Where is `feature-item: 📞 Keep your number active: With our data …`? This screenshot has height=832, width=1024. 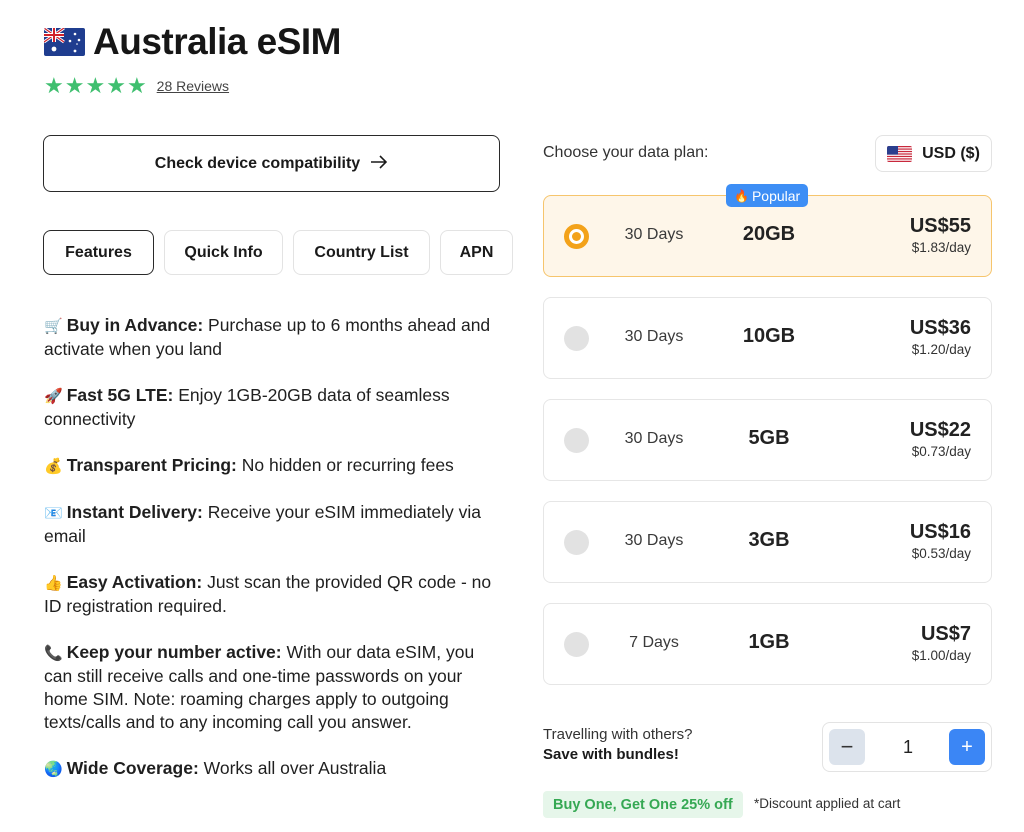
feature-item: 📞 Keep your number active: With our data … is located at coordinates (269, 687).